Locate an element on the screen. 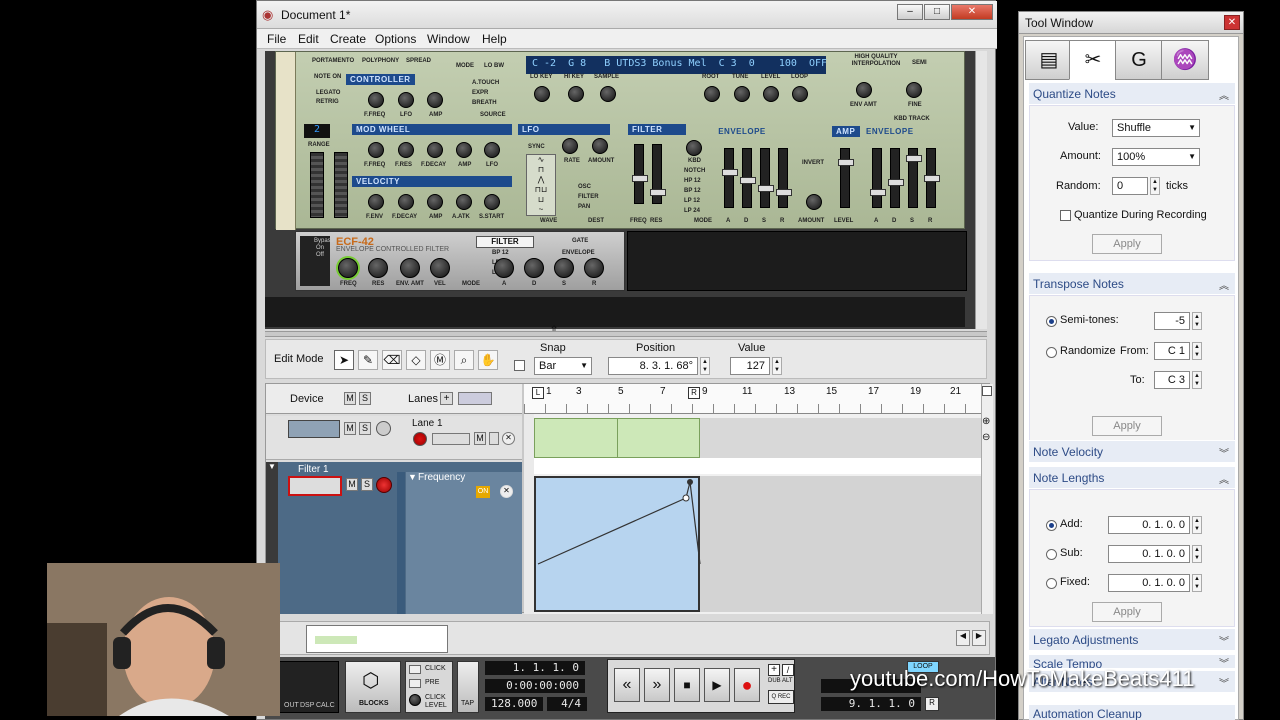  fixed-spinner: ▲ ▼ is located at coordinates (1197, 583).